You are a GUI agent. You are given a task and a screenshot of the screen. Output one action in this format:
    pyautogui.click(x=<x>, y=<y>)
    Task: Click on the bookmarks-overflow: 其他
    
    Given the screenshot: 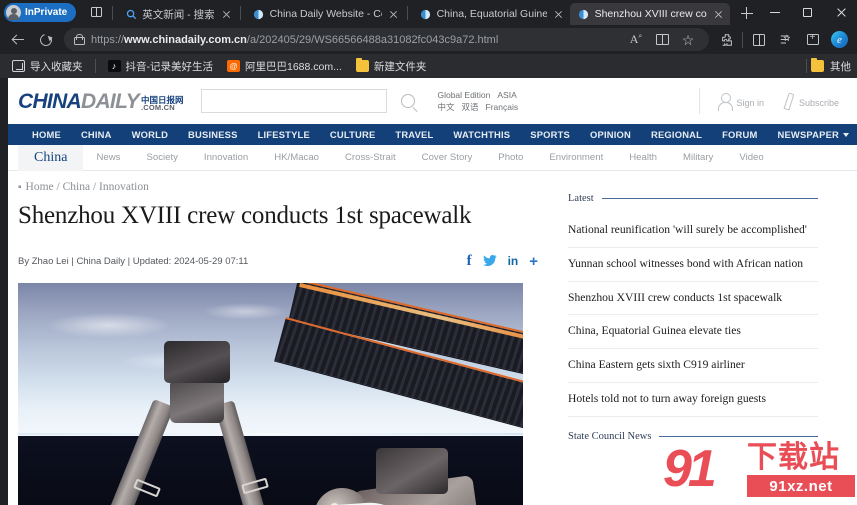 What is the action you would take?
    pyautogui.click(x=826, y=66)
    